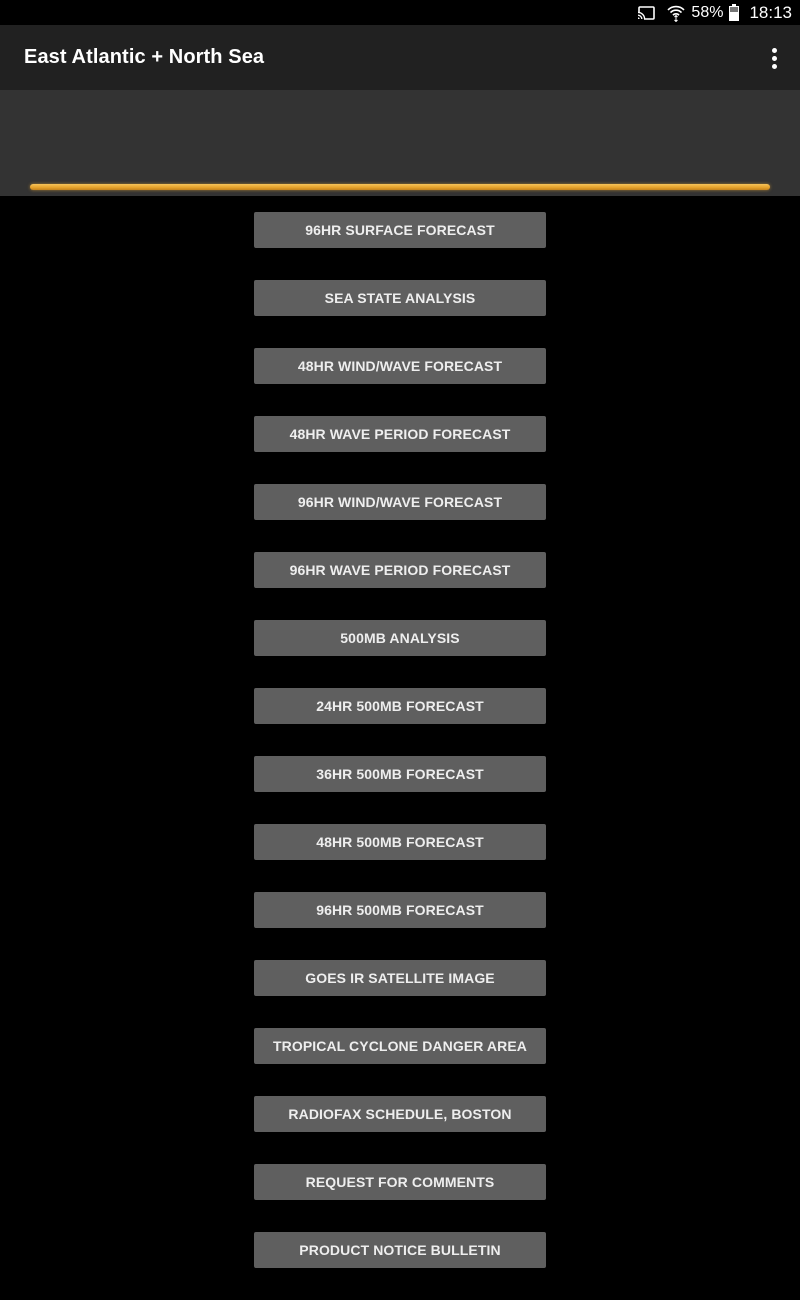 The width and height of the screenshot is (800, 1300). I want to click on status-bar: 58% 18:13, so click(400, 12).